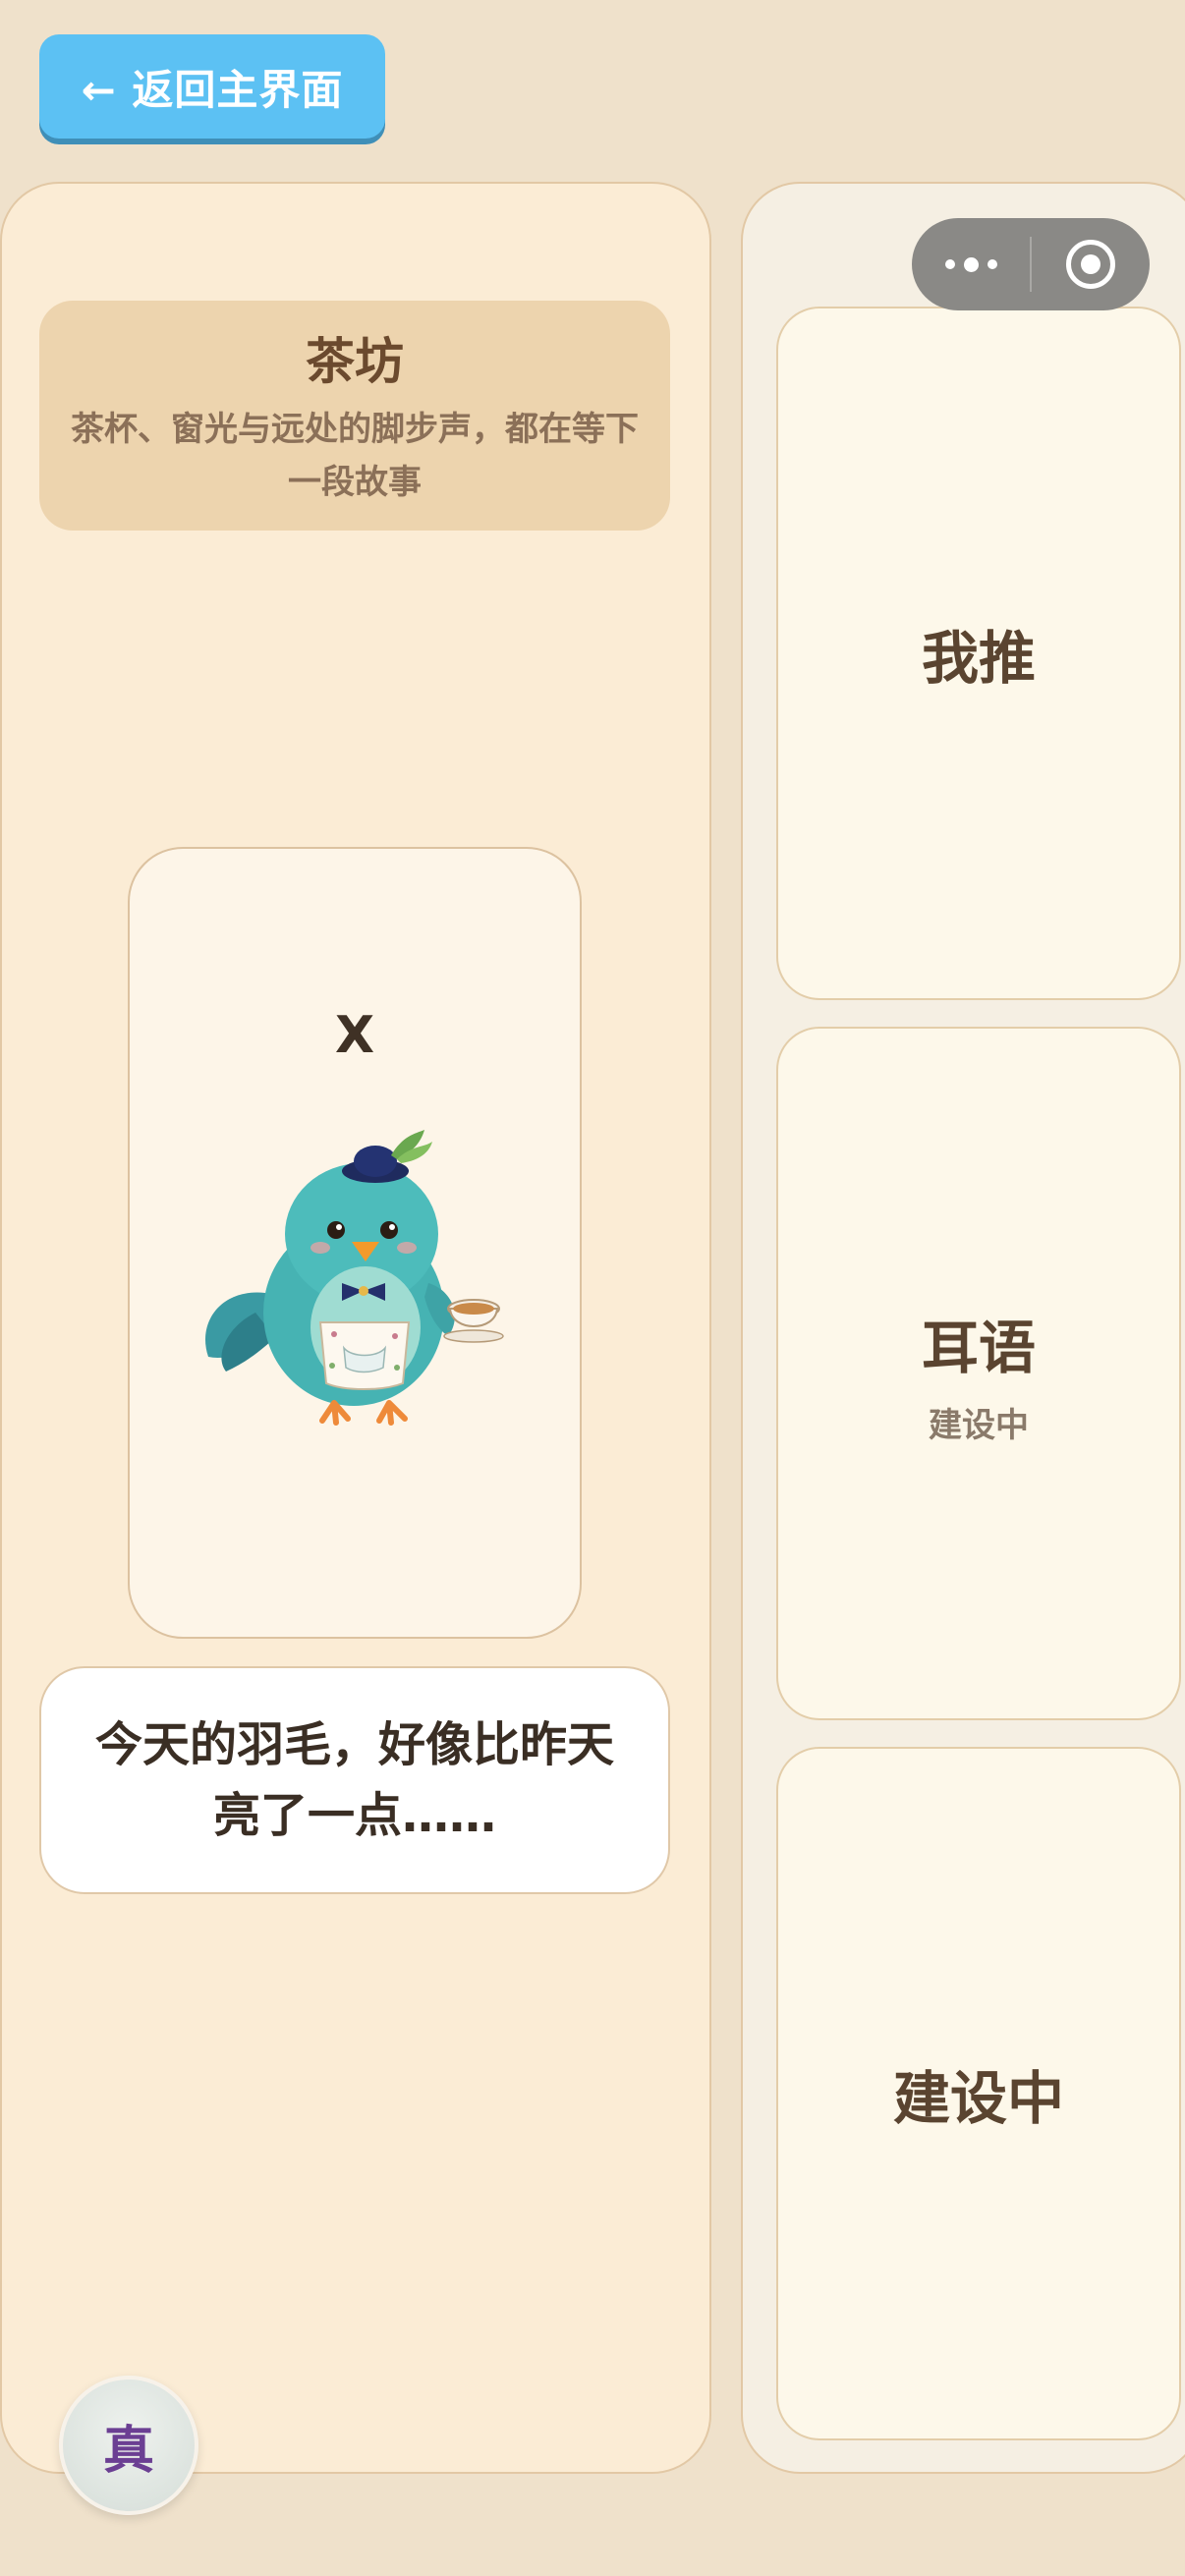 The height and width of the screenshot is (2576, 1185). I want to click on menu-card-under-construction: 建设中, so click(979, 2093).